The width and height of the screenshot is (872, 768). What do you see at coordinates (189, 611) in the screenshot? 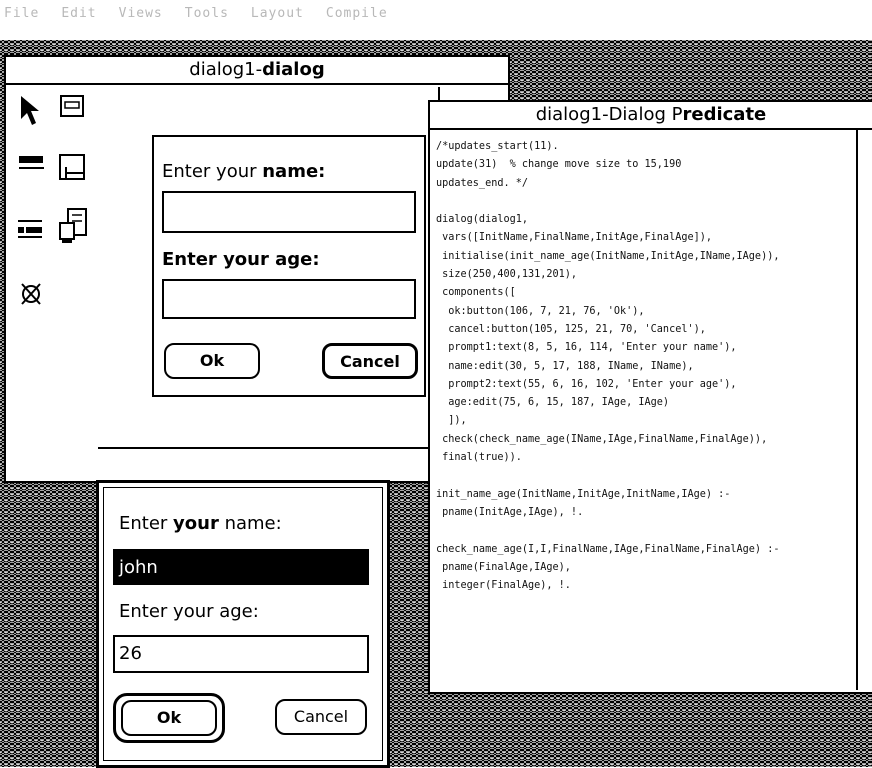
I see `runtime-age-prompt: Enter your age:` at bounding box center [189, 611].